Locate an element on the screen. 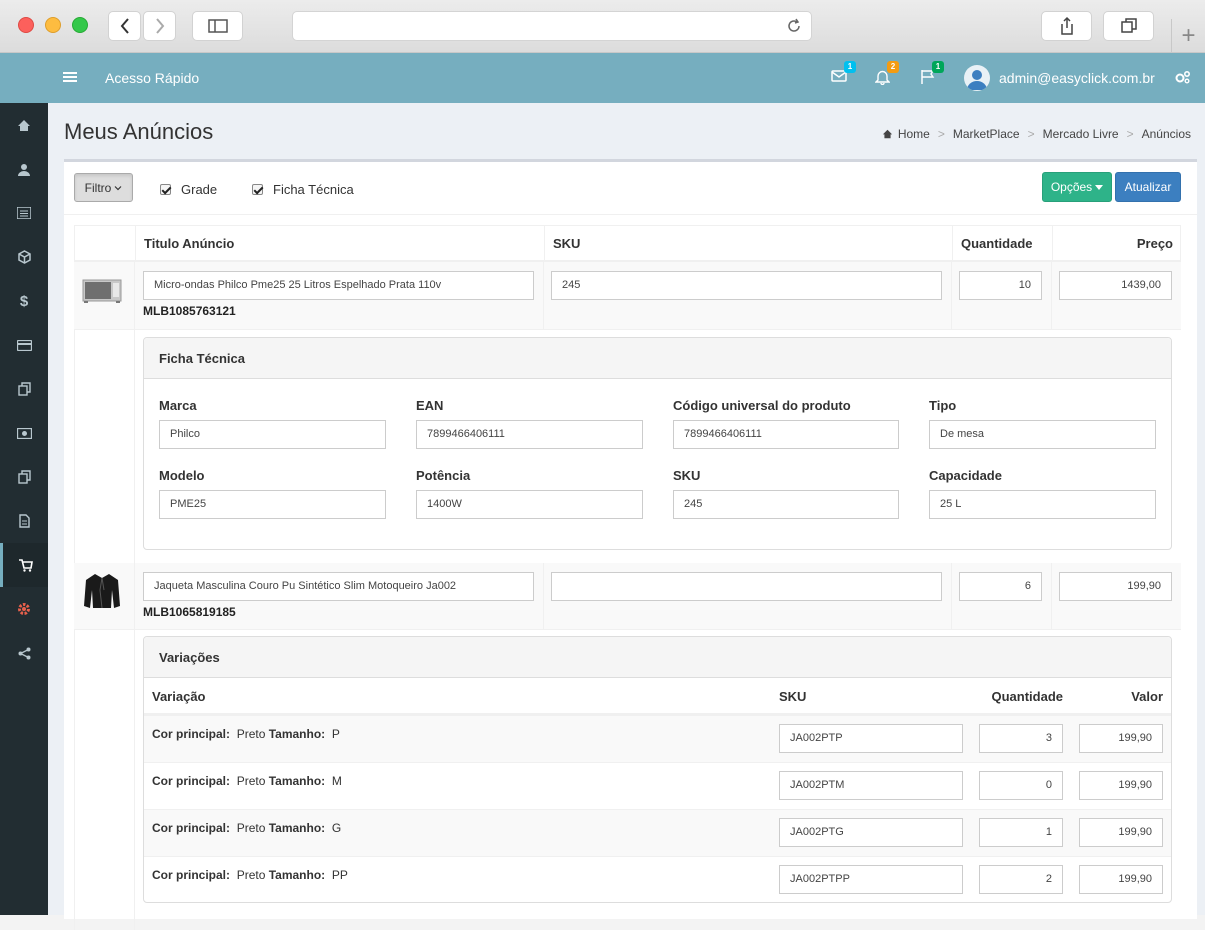 The width and height of the screenshot is (1205, 930). forward-button is located at coordinates (159, 26).